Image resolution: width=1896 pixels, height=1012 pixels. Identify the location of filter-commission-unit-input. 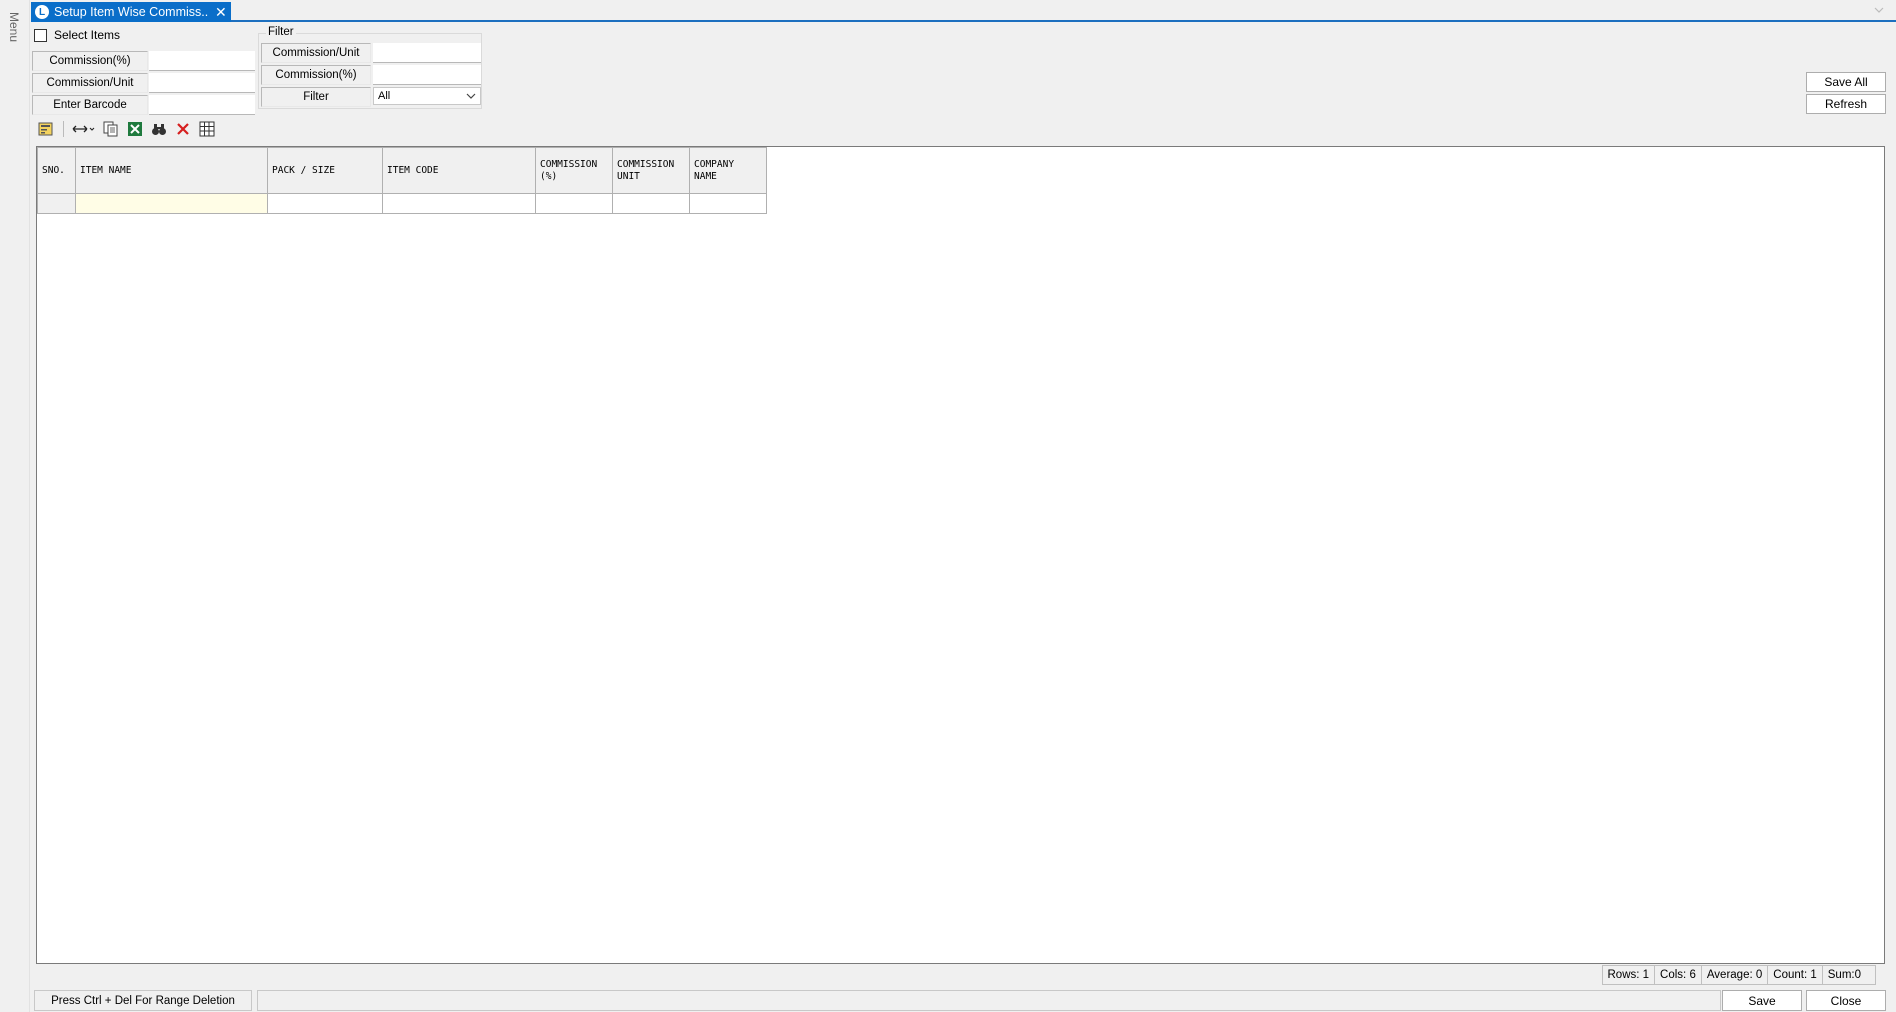
(427, 53).